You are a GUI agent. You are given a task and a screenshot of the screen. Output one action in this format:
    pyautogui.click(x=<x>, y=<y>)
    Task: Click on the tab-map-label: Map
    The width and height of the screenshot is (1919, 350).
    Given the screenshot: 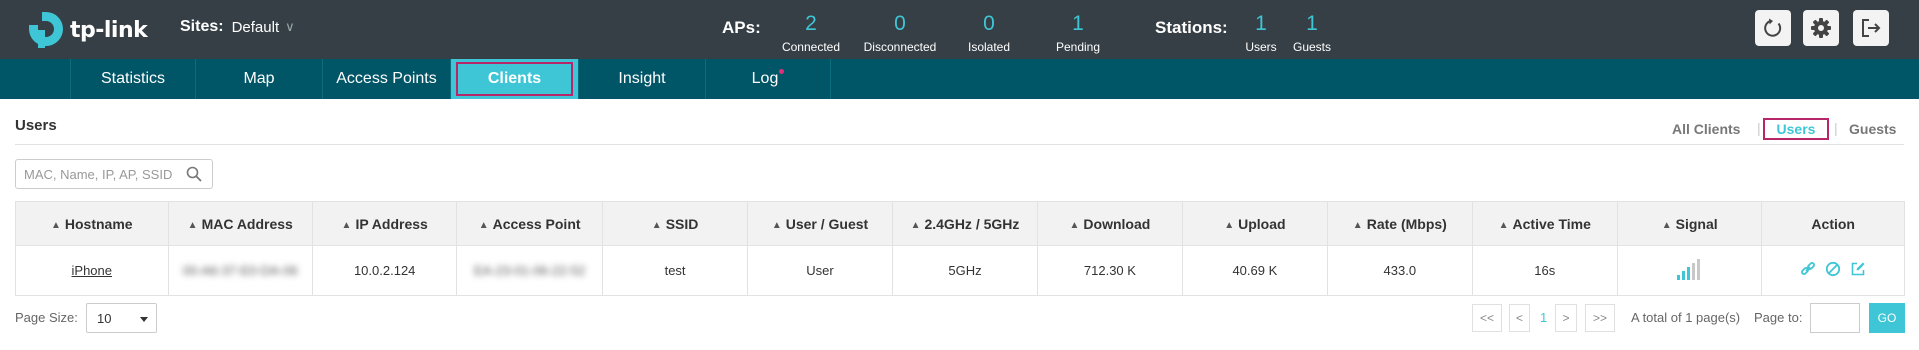 What is the action you would take?
    pyautogui.click(x=259, y=78)
    